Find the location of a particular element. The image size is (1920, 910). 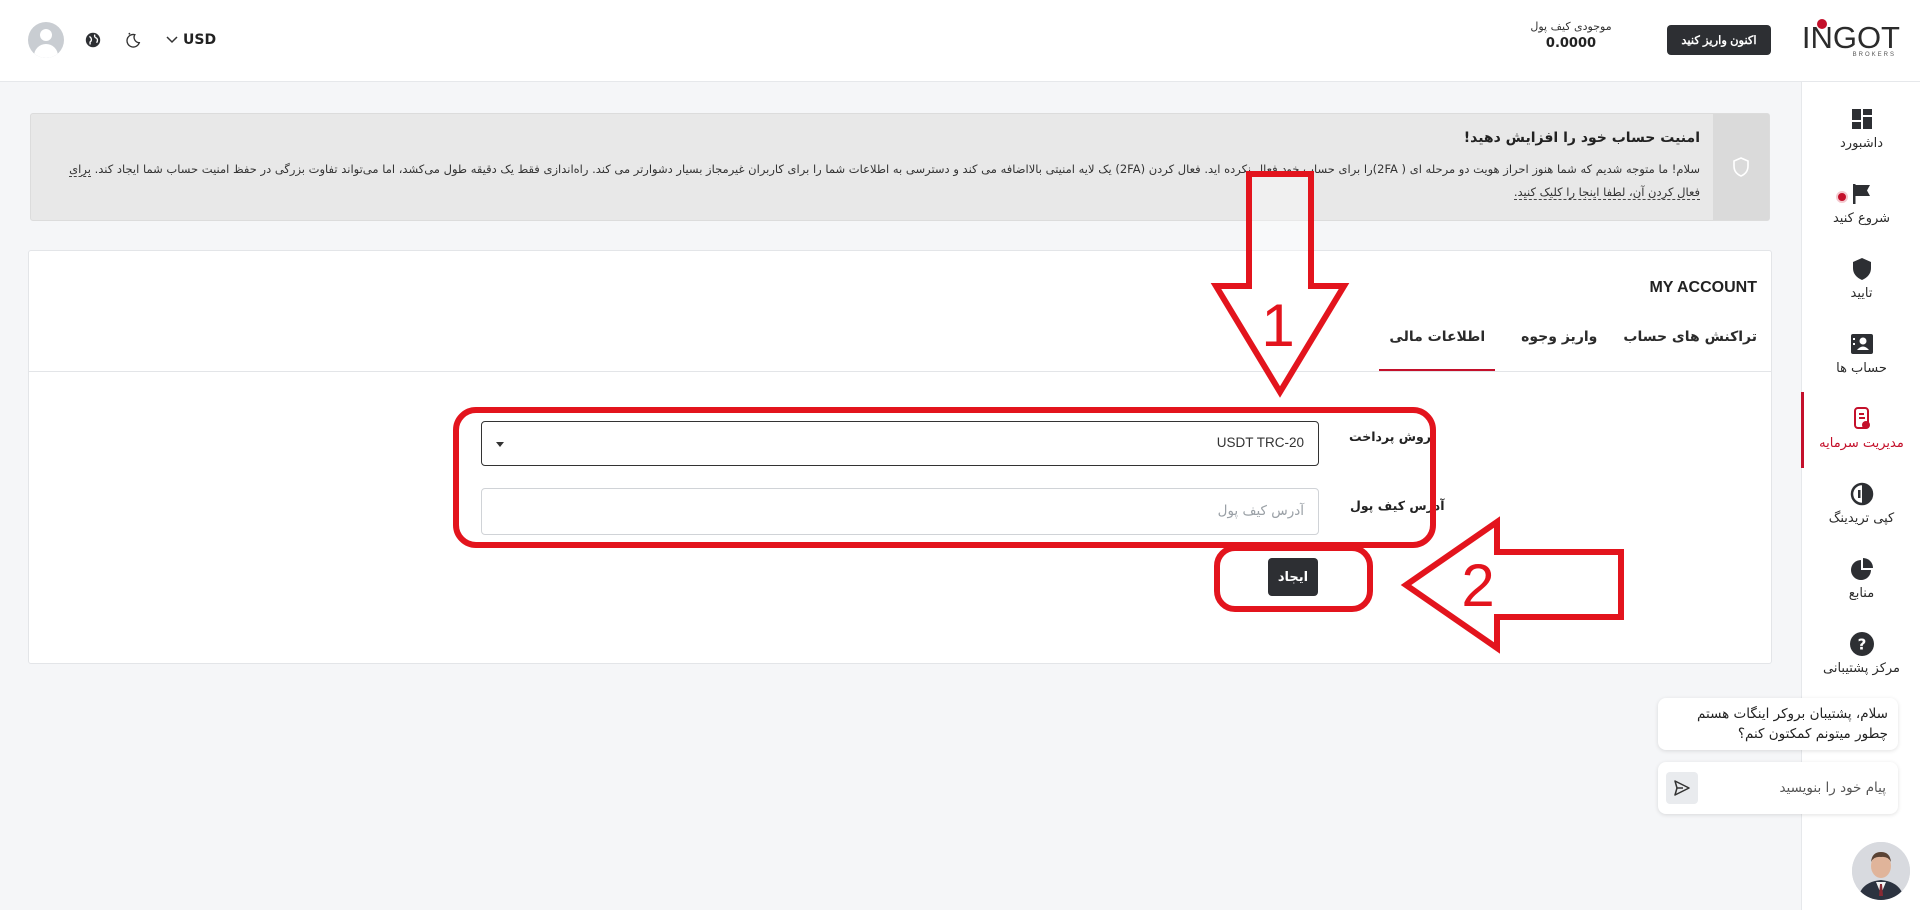

alert-text-end: شما ایجاد کند. is located at coordinates (126, 169).